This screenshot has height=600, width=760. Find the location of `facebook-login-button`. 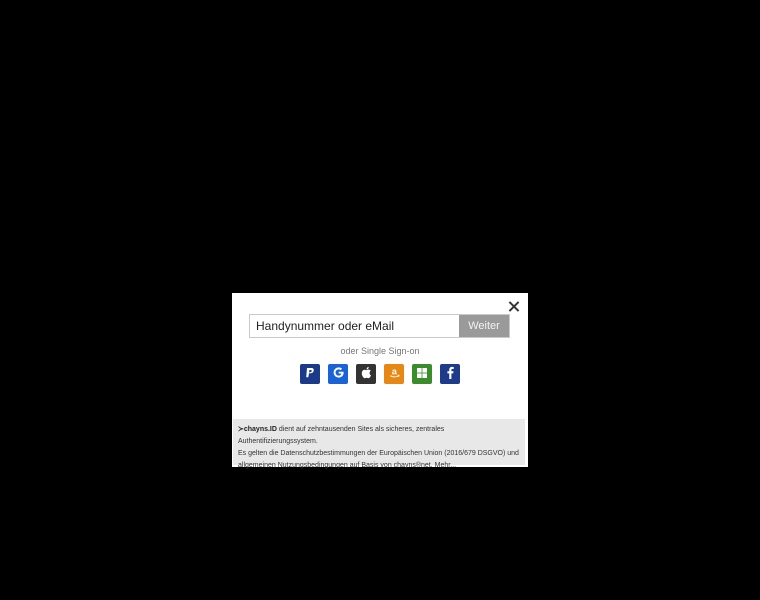

facebook-login-button is located at coordinates (450, 374).